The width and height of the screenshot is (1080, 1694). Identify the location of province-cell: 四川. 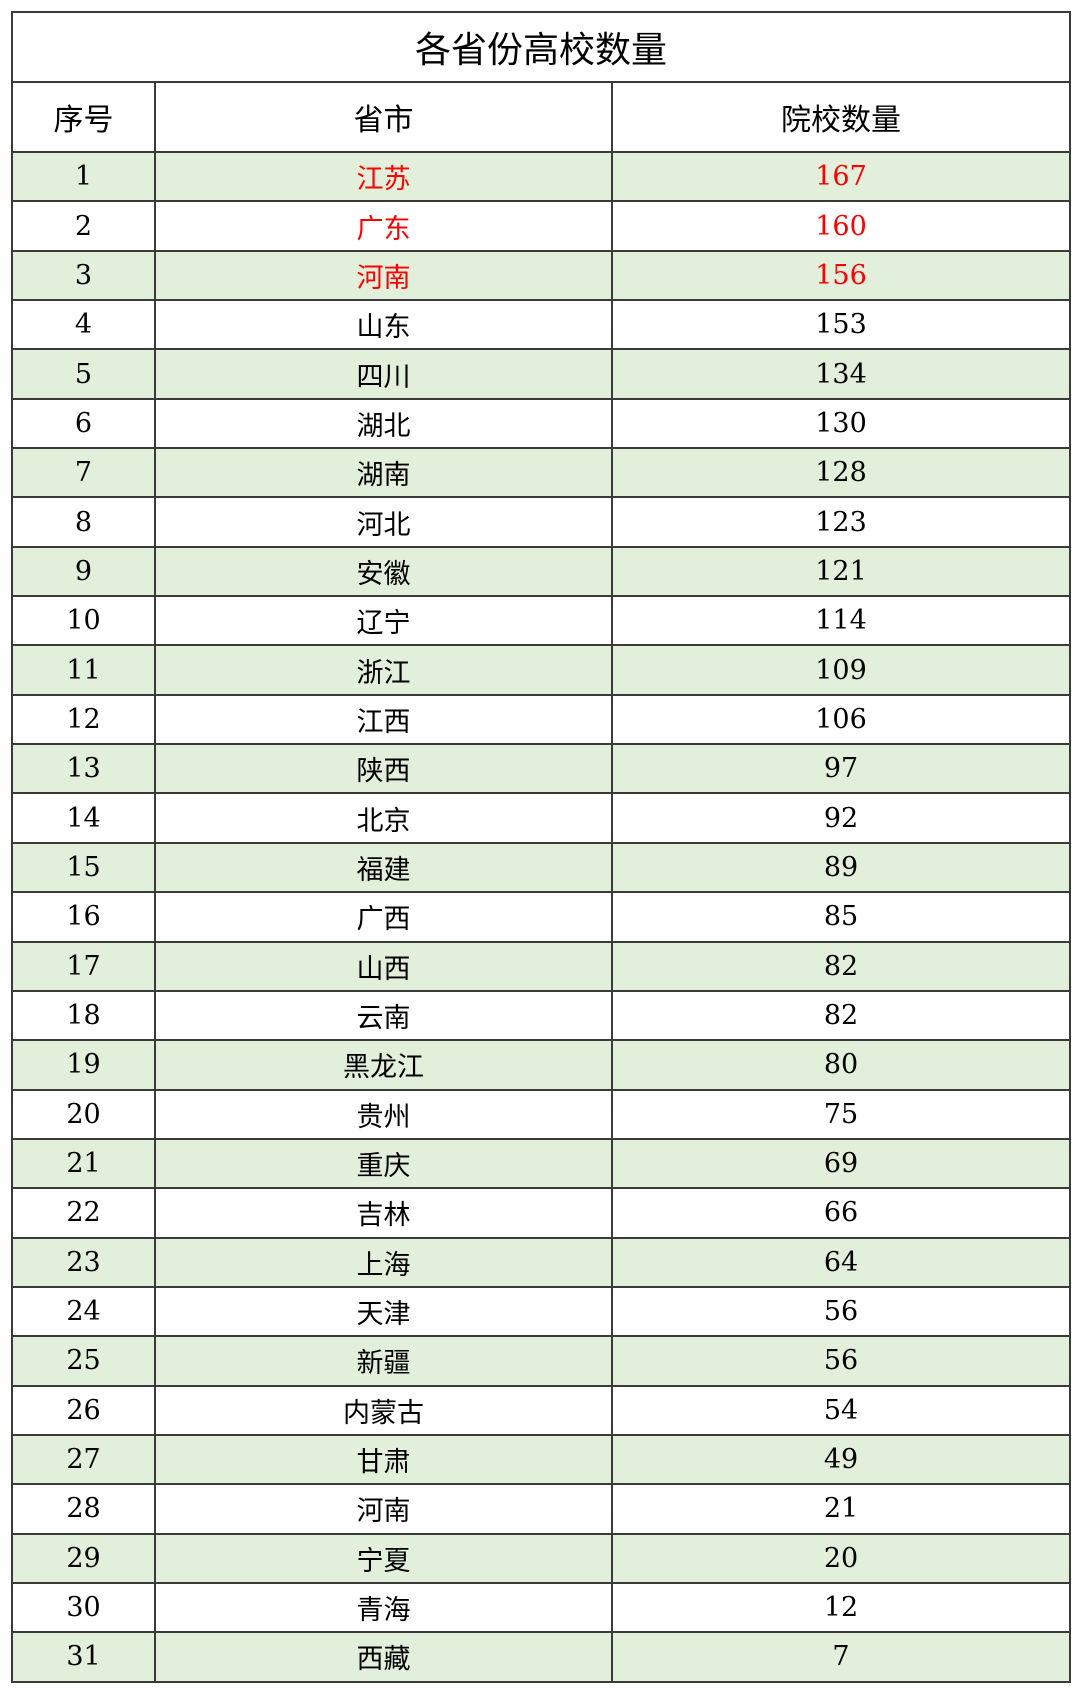
(383, 374).